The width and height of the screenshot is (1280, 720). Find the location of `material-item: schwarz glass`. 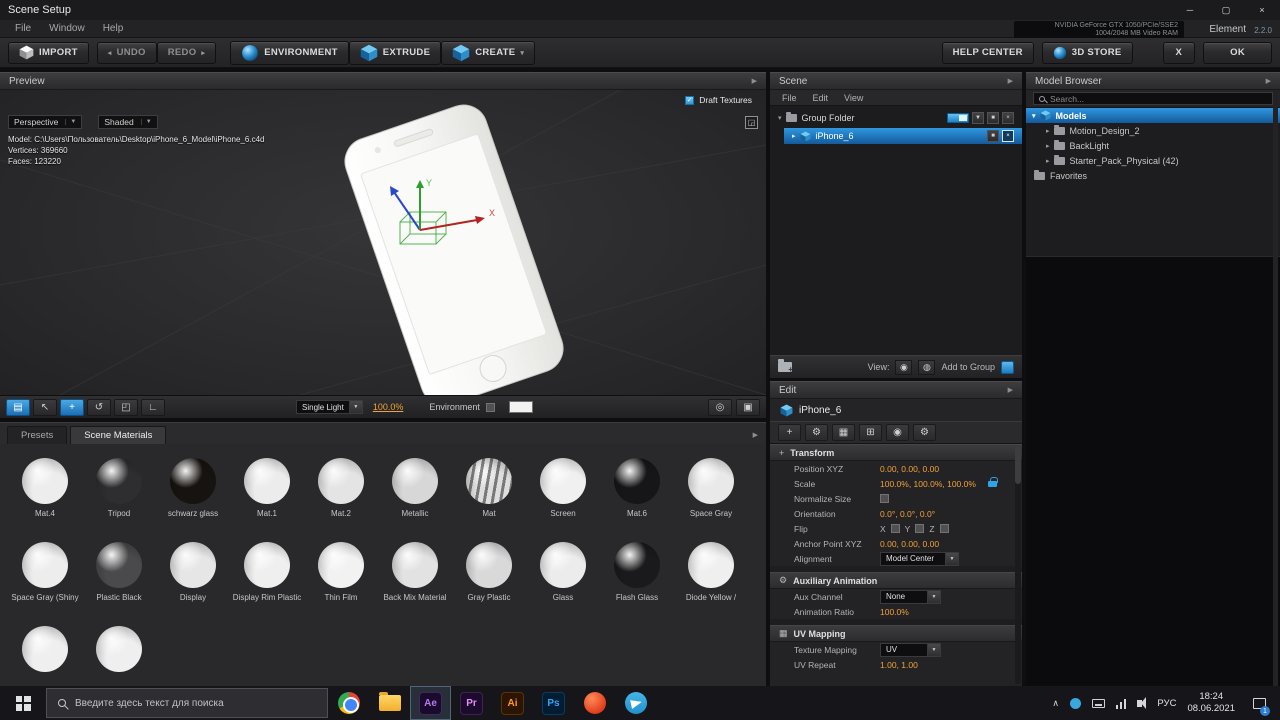

material-item: schwarz glass is located at coordinates (193, 488).